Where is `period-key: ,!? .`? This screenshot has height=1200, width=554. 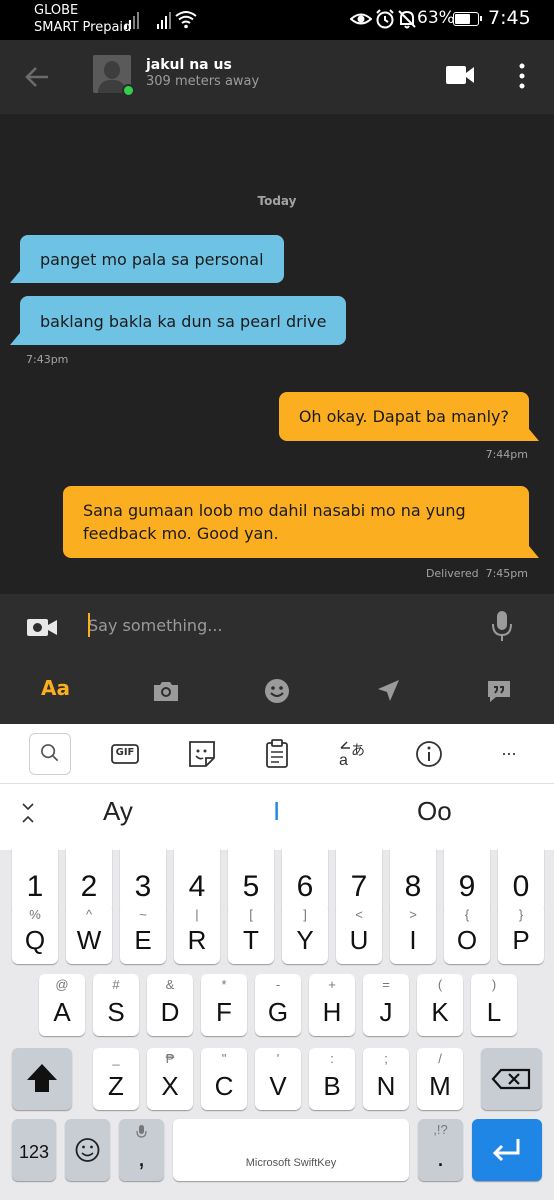 period-key: ,!? . is located at coordinates (440, 1150).